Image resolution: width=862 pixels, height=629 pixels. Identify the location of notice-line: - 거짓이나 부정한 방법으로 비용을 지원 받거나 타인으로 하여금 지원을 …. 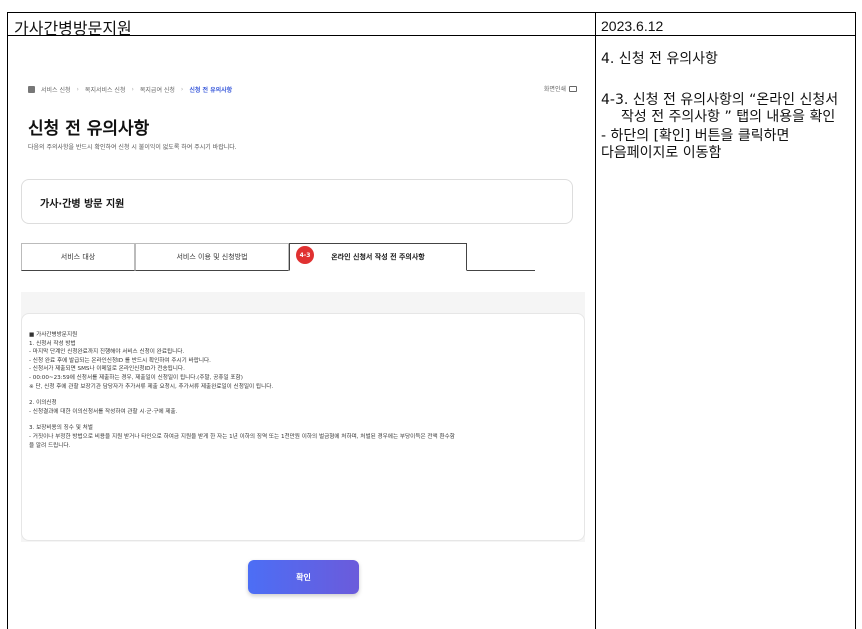
(242, 436).